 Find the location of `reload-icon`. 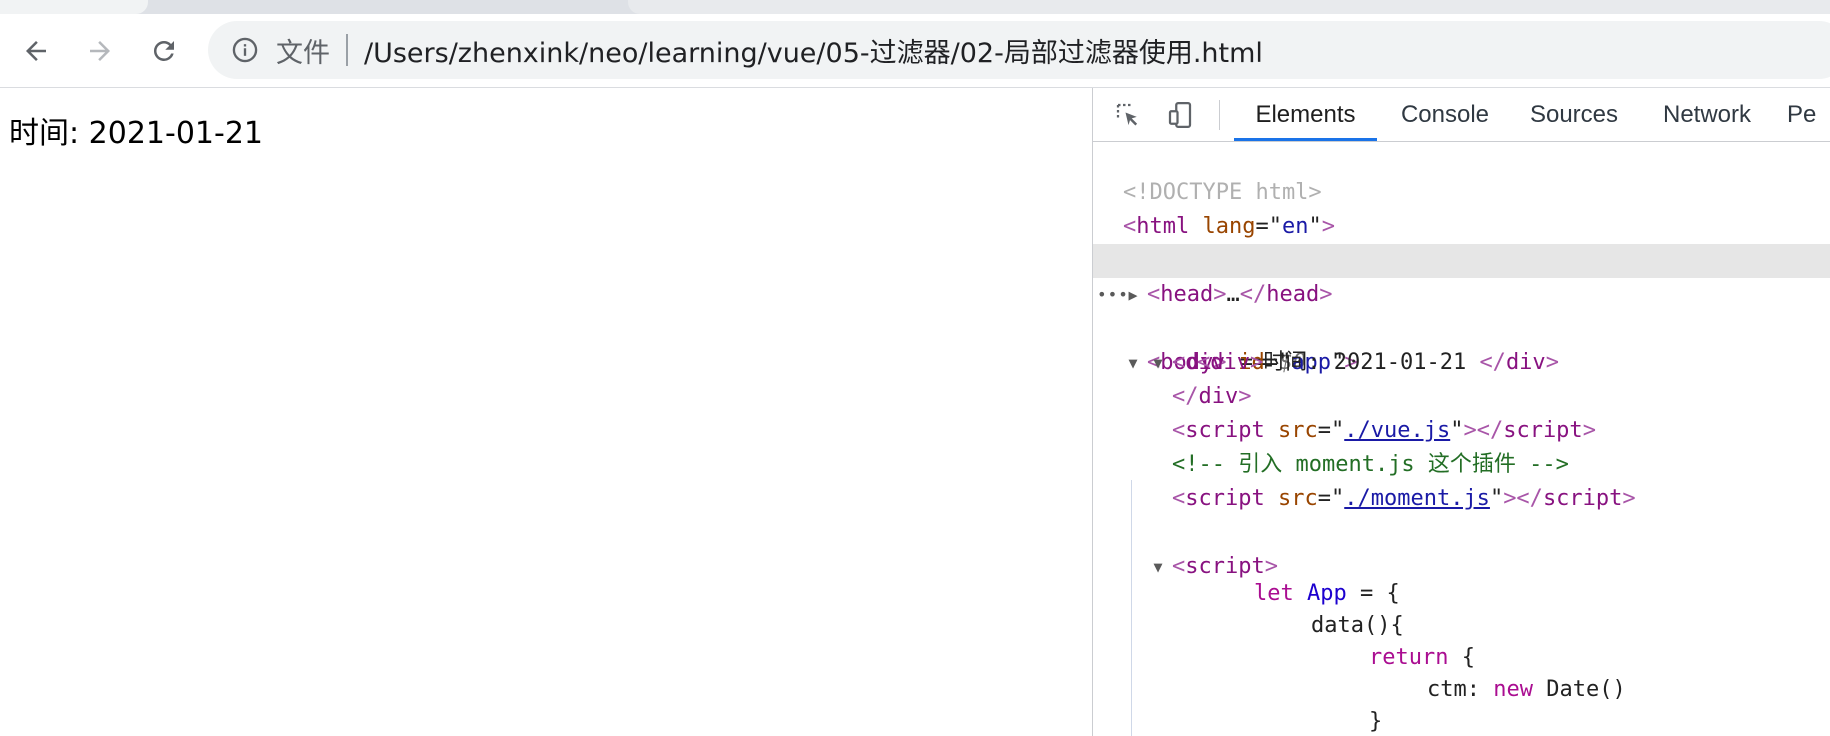

reload-icon is located at coordinates (163, 50).